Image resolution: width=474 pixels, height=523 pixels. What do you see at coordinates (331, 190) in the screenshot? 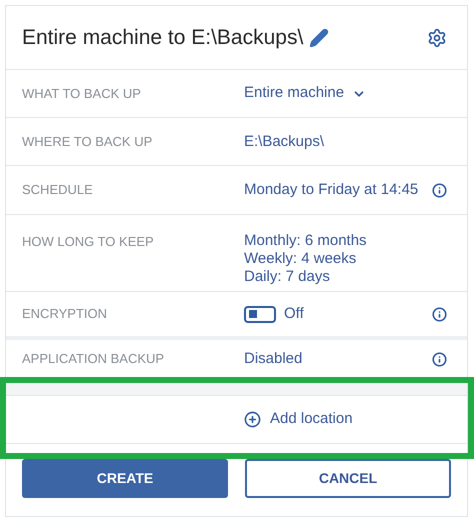
I see `setting-value: Monday to Friday at 14:45` at bounding box center [331, 190].